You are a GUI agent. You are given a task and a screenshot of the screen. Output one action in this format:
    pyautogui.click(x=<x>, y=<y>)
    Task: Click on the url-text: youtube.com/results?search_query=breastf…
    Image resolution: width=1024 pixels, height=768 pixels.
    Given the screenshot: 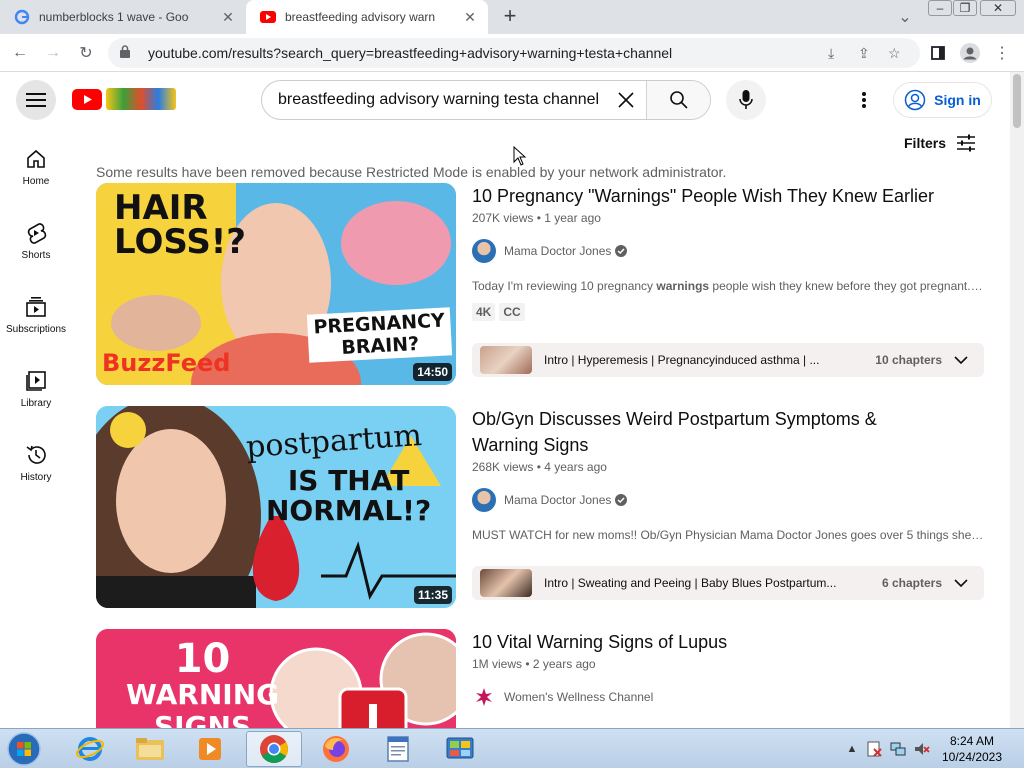 What is the action you would take?
    pyautogui.click(x=410, y=53)
    